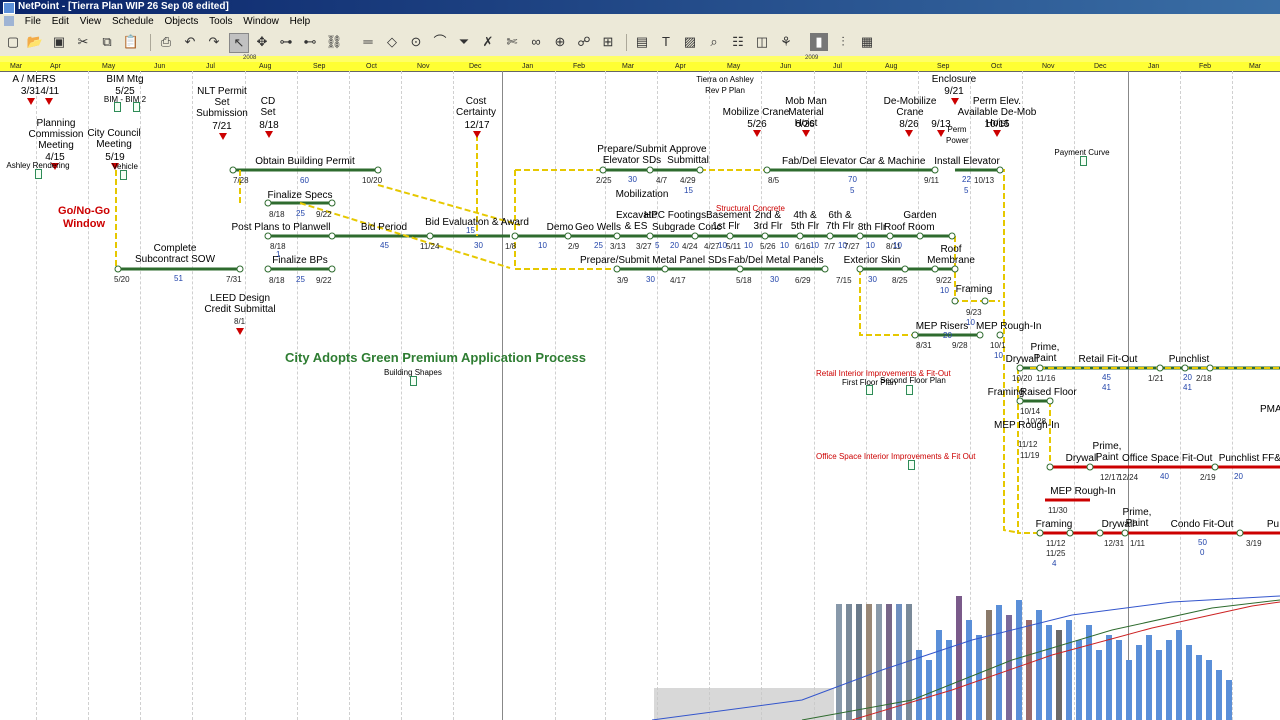  I want to click on activity-label: Approve Submittal, so click(688, 155).